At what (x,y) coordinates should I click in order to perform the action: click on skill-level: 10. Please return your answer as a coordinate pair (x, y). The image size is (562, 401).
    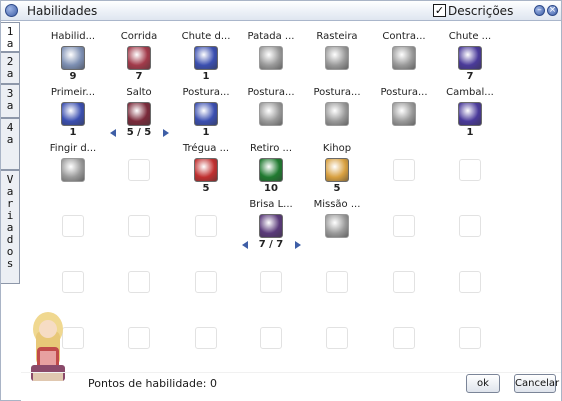
    Looking at the image, I should click on (271, 188).